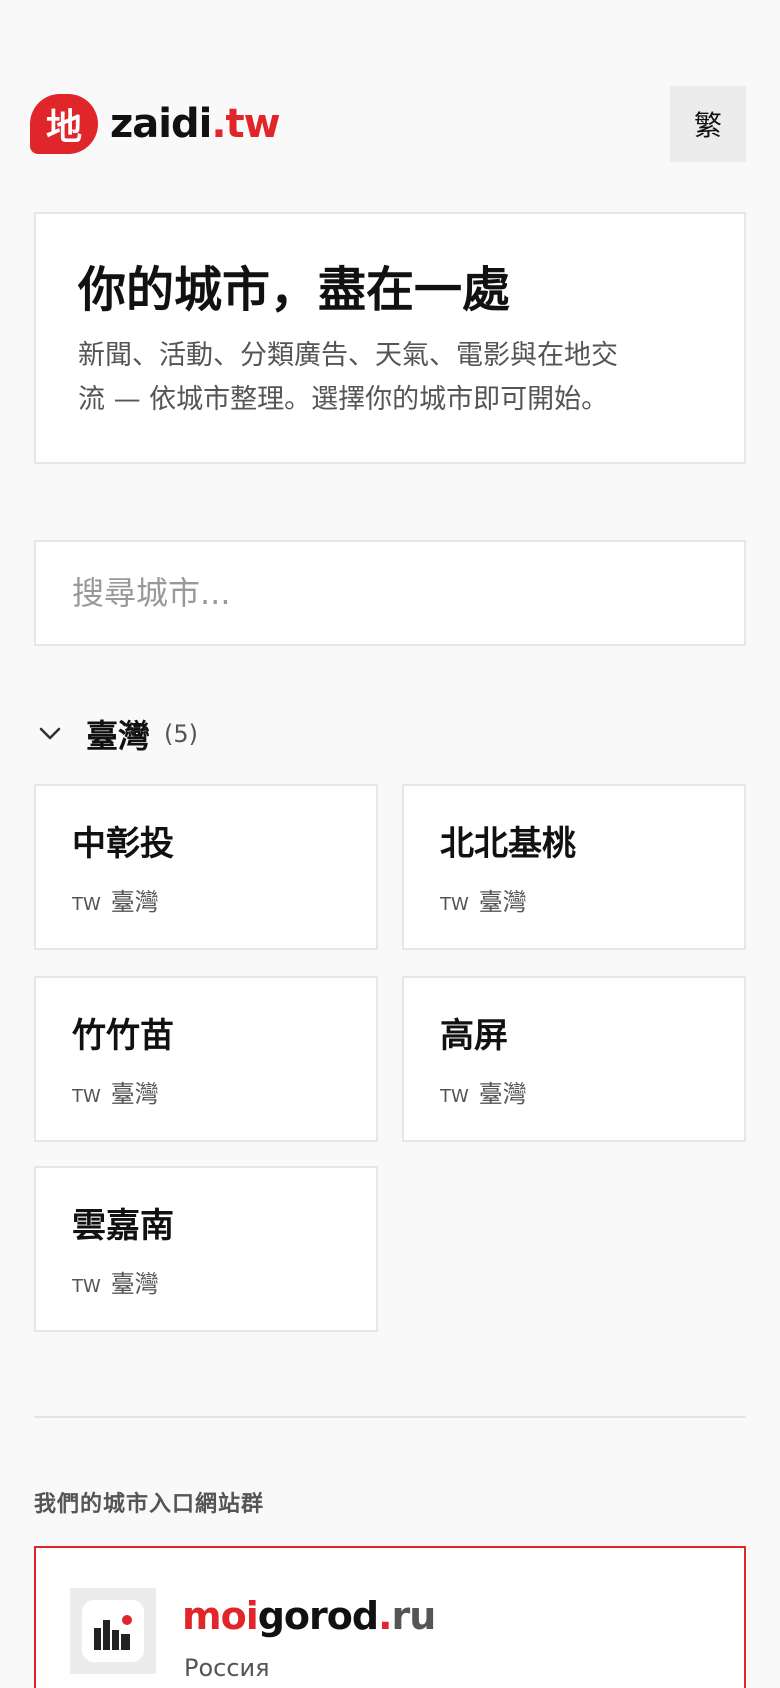  I want to click on portal-name-part: gorod, so click(318, 1616).